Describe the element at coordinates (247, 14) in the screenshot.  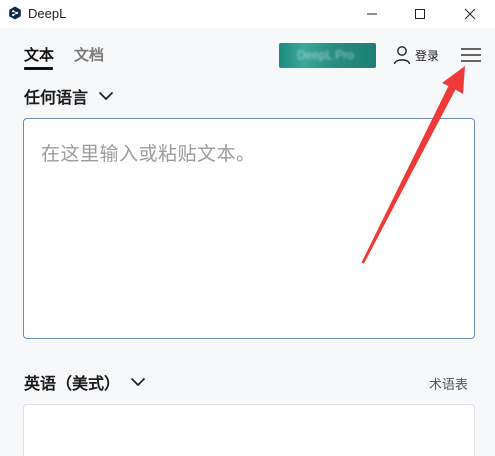
I see `title-bar: DeepL` at that location.